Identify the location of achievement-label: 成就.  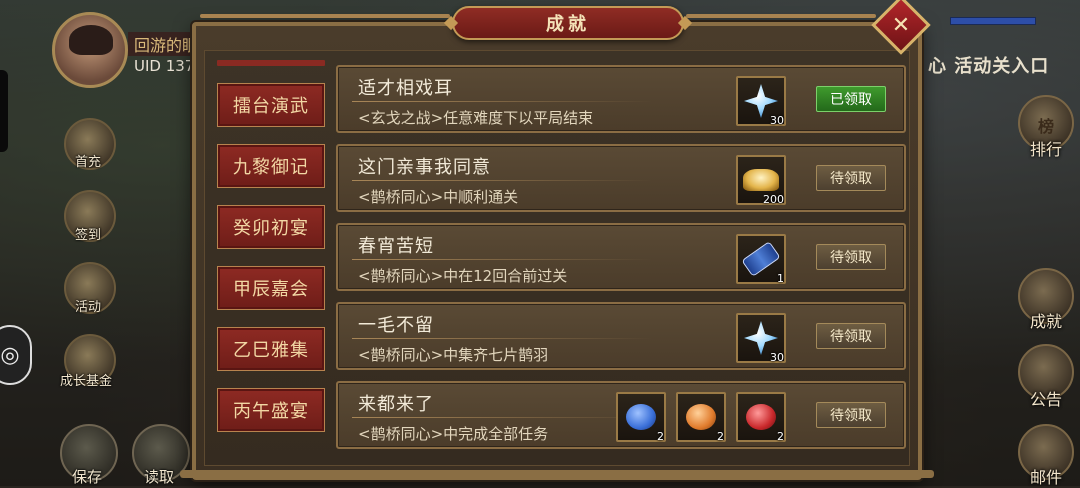
(1046, 321).